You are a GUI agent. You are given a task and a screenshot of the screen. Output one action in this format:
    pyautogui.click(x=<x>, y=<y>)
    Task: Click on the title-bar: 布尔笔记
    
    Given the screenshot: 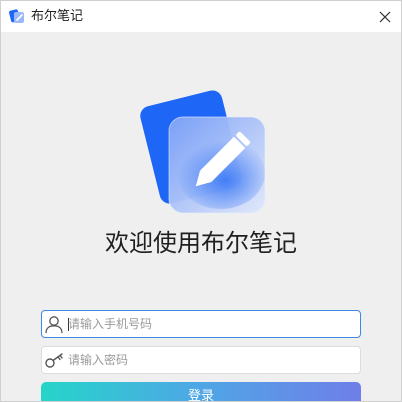 What is the action you would take?
    pyautogui.click(x=201, y=16)
    